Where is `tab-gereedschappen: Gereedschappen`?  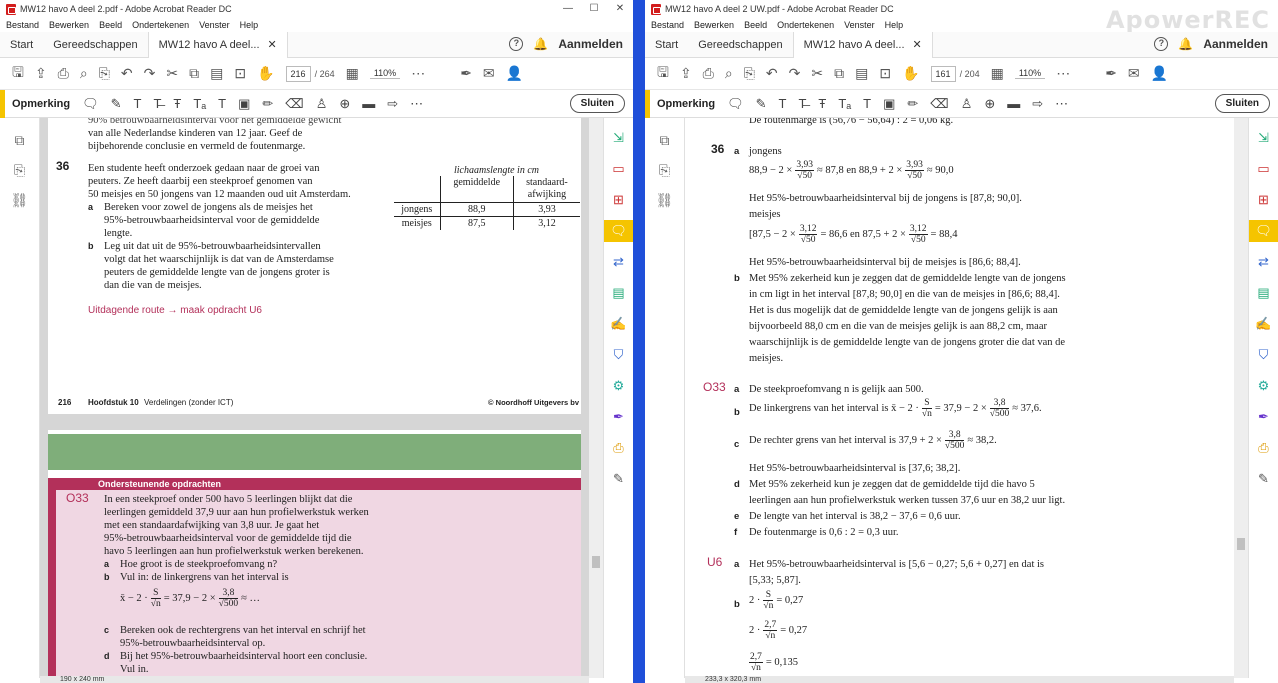
tab-gereedschappen: Gereedschappen is located at coordinates (95, 45).